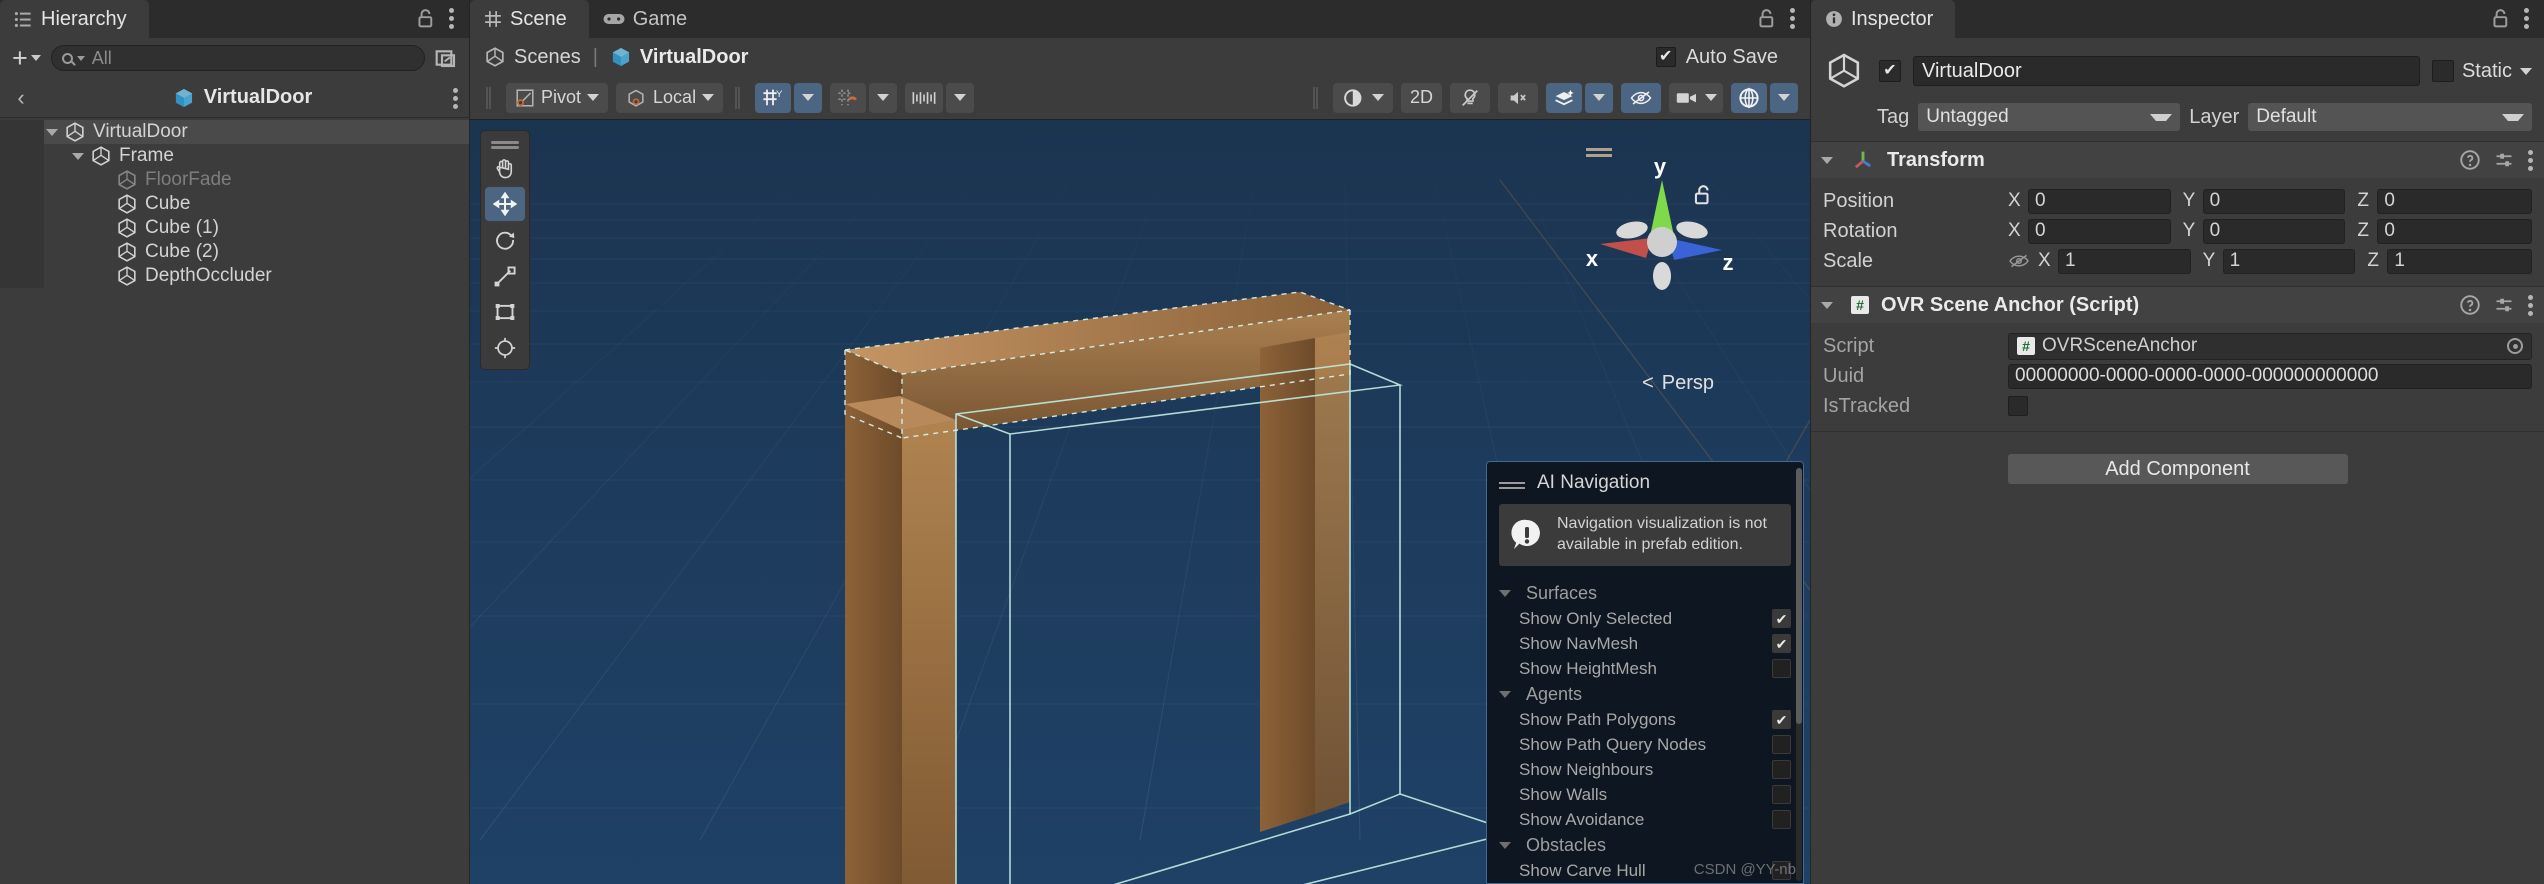  Describe the element at coordinates (1678, 383) in the screenshot. I see `projection-mode-label: < Persp` at that location.